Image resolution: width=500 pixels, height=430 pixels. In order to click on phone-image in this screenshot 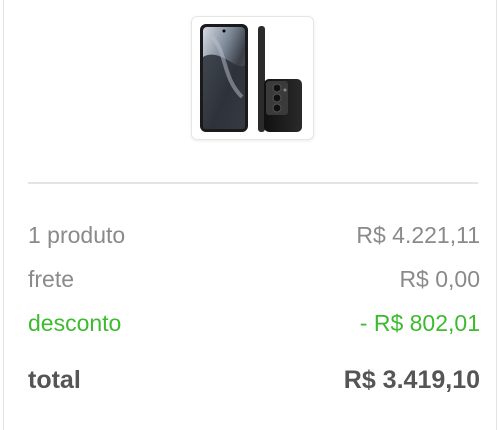, I will do `click(251, 78)`.